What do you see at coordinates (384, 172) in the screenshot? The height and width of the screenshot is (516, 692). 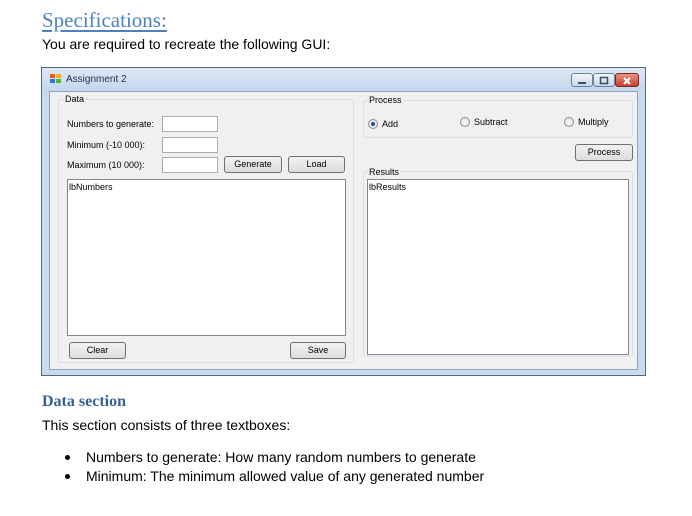 I see `results-group-label: Results` at bounding box center [384, 172].